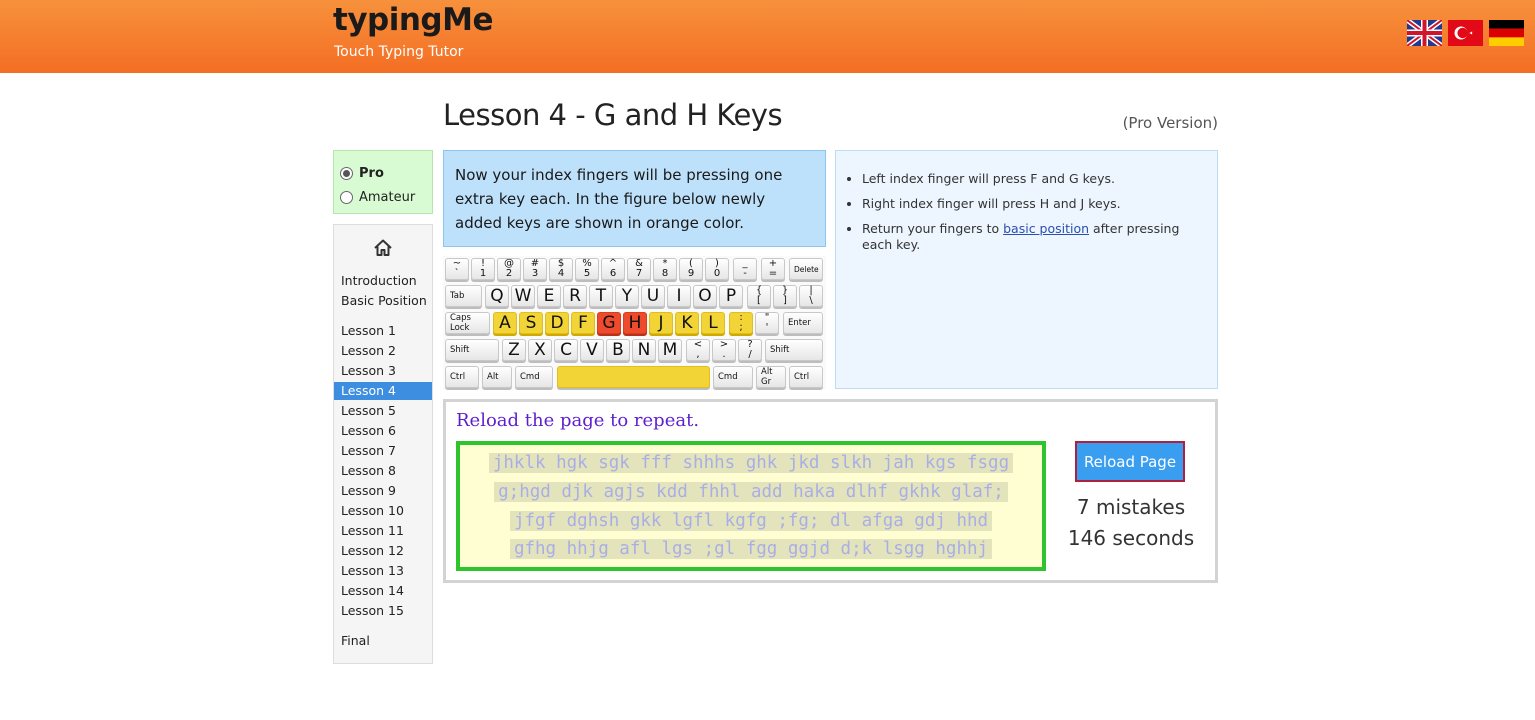 This screenshot has width=1535, height=720. I want to click on key-o: O, so click(705, 296).